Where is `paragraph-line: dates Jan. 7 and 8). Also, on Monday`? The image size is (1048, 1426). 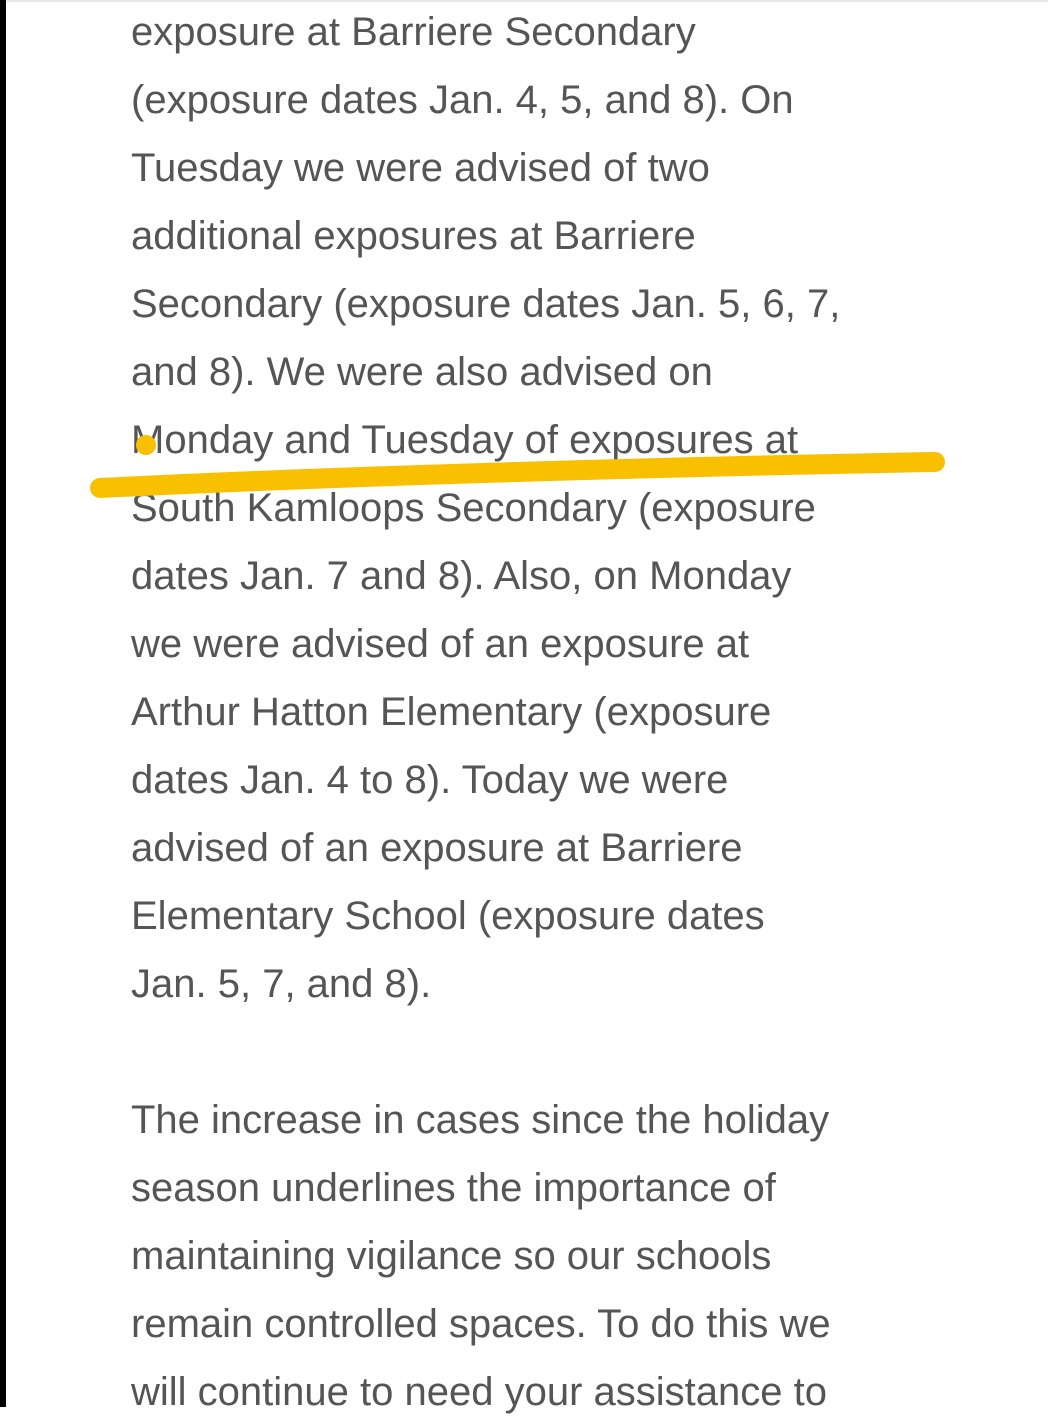
paragraph-line: dates Jan. 7 and 8). Also, on Monday is located at coordinates (461, 576).